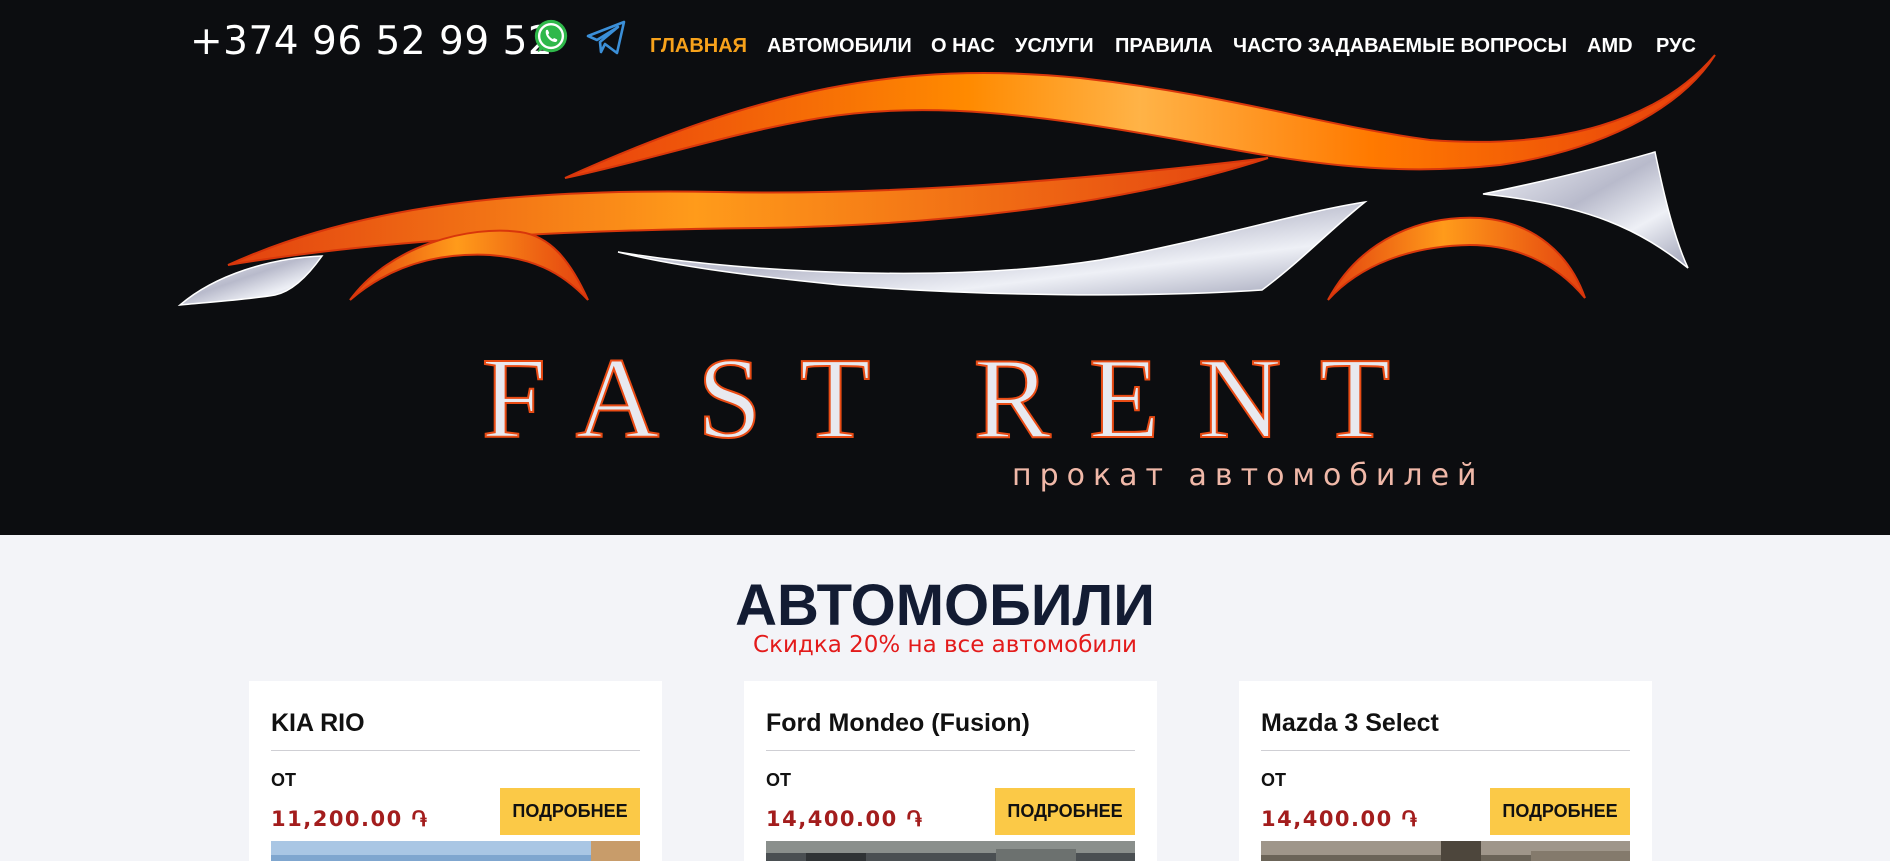  Describe the element at coordinates (551, 37) in the screenshot. I see `whatsapp-icon` at that location.